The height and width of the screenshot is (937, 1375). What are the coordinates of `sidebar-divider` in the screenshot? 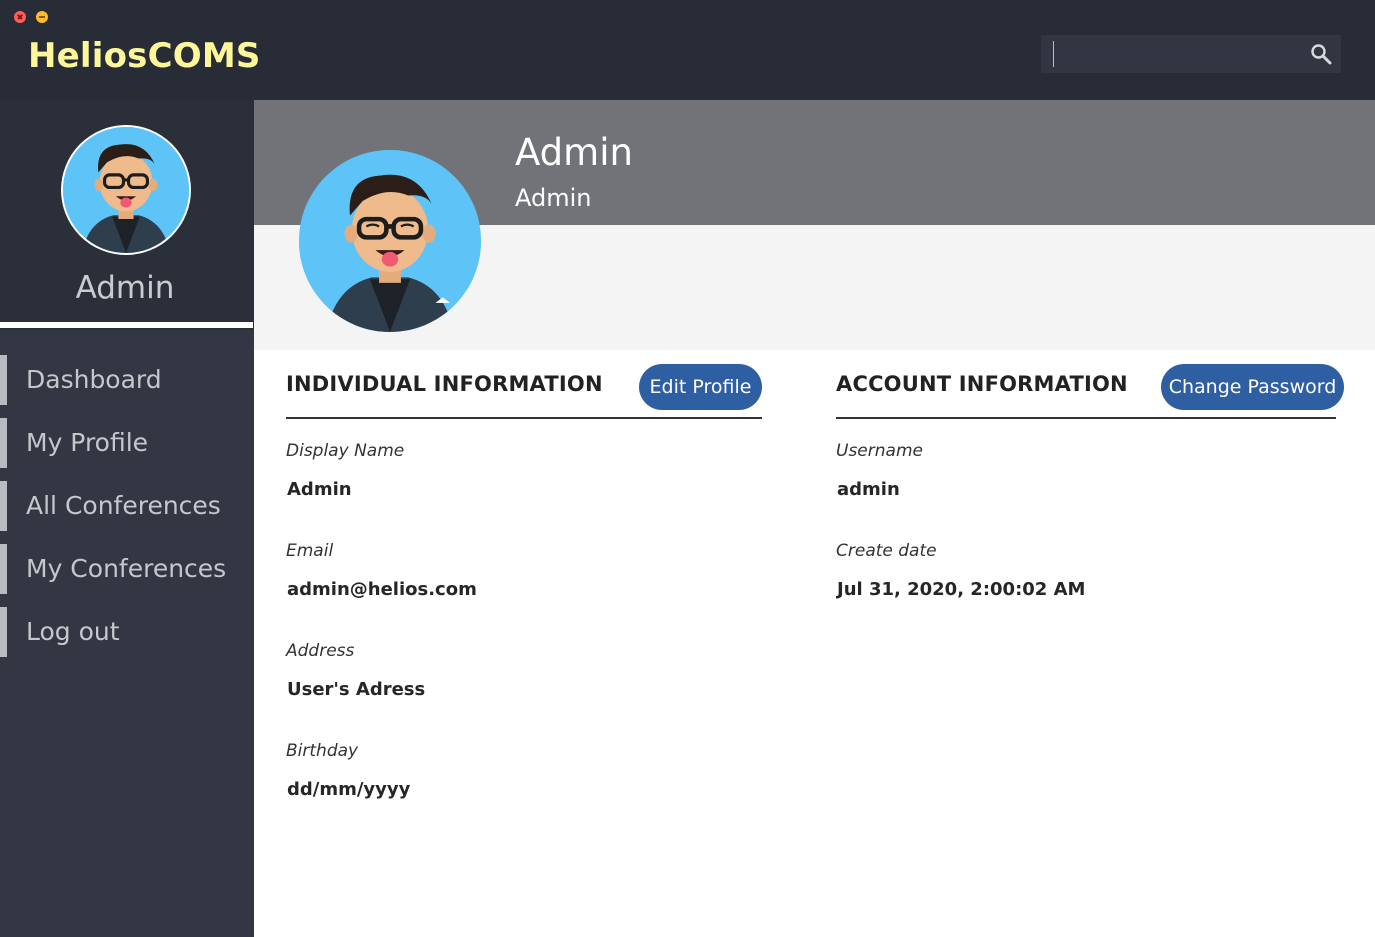 It's located at (126, 325).